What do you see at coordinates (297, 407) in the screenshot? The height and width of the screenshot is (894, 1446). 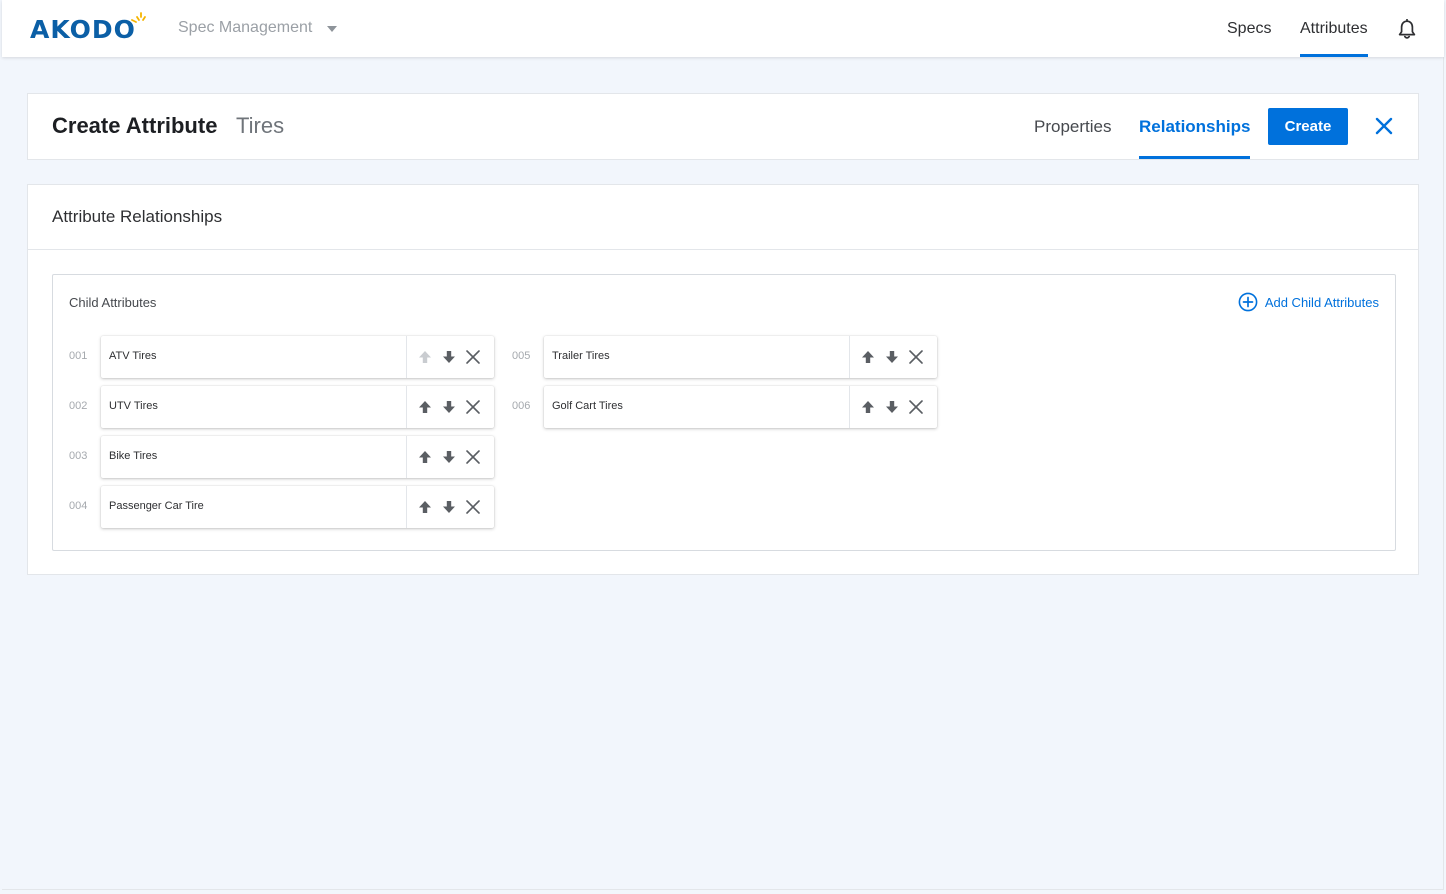 I see `child-attribute-field: UTV Tires` at bounding box center [297, 407].